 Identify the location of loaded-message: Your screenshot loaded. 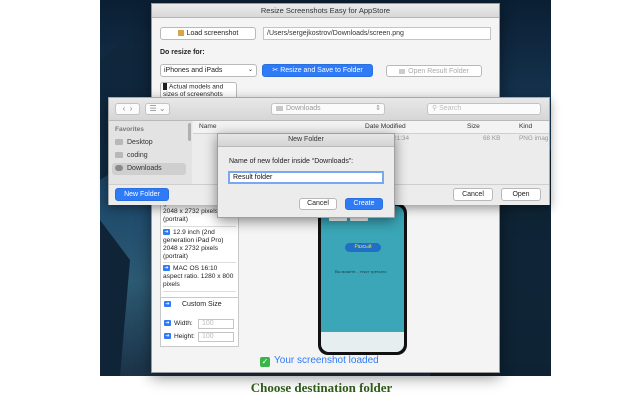
(326, 360).